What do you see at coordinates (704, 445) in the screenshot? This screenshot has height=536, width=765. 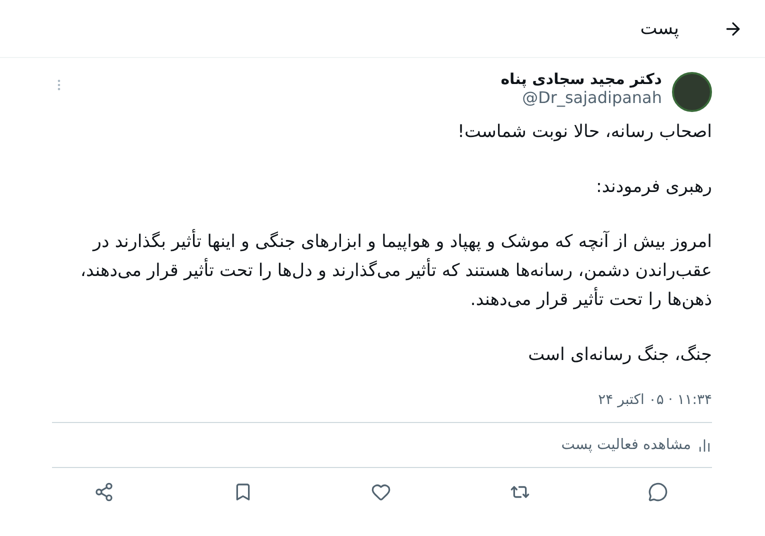 I see `bar-chart-icon` at bounding box center [704, 445].